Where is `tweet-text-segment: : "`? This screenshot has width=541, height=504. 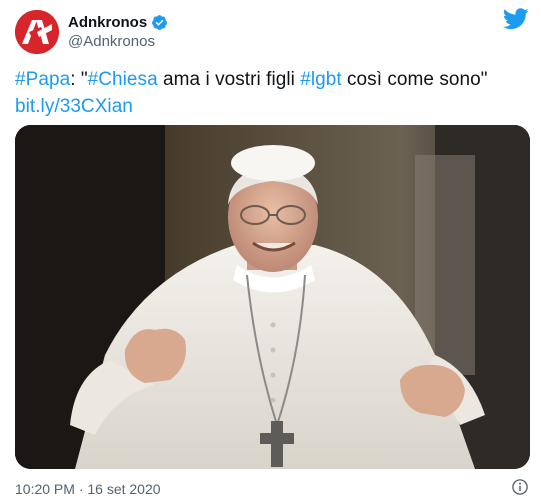 tweet-text-segment: : " is located at coordinates (79, 79).